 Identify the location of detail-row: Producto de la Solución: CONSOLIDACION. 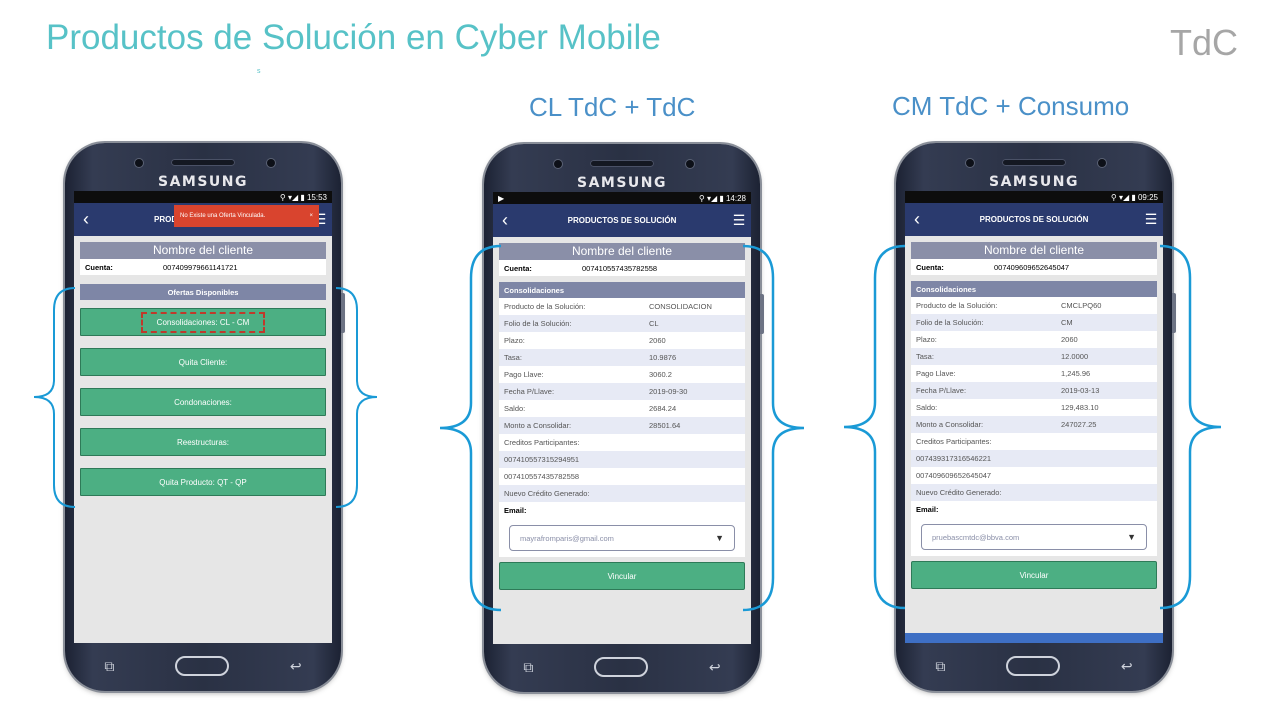
(622, 306).